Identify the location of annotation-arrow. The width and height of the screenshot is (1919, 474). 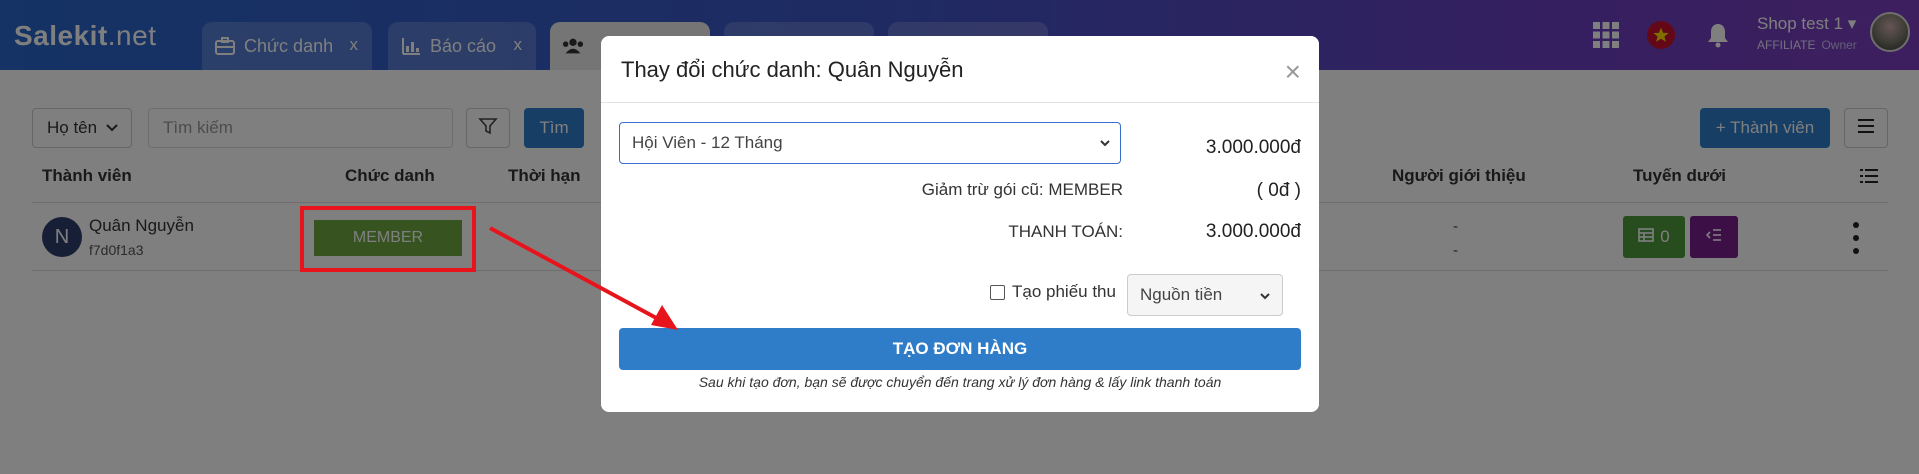
(583, 278).